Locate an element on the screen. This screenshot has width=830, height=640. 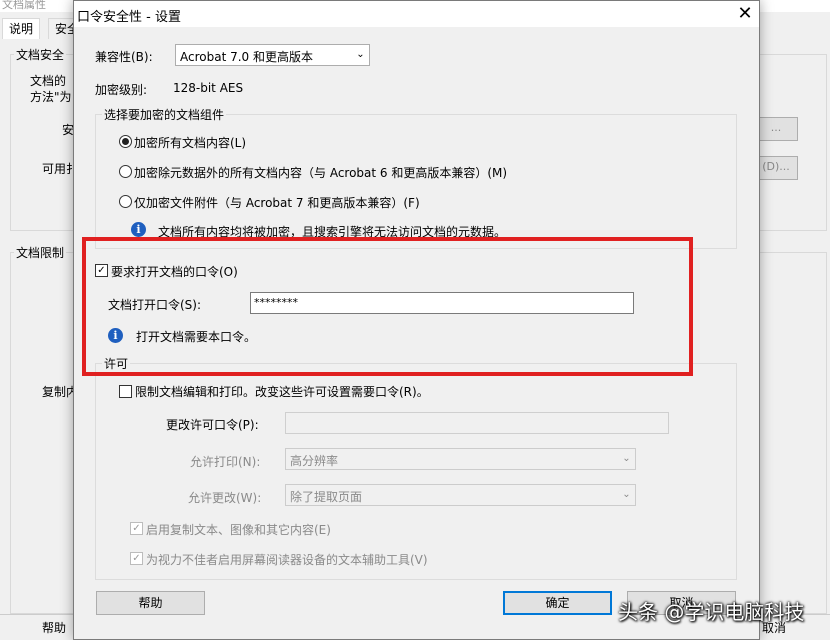
printing-allowed-value: 高分辨率 is located at coordinates (314, 461).